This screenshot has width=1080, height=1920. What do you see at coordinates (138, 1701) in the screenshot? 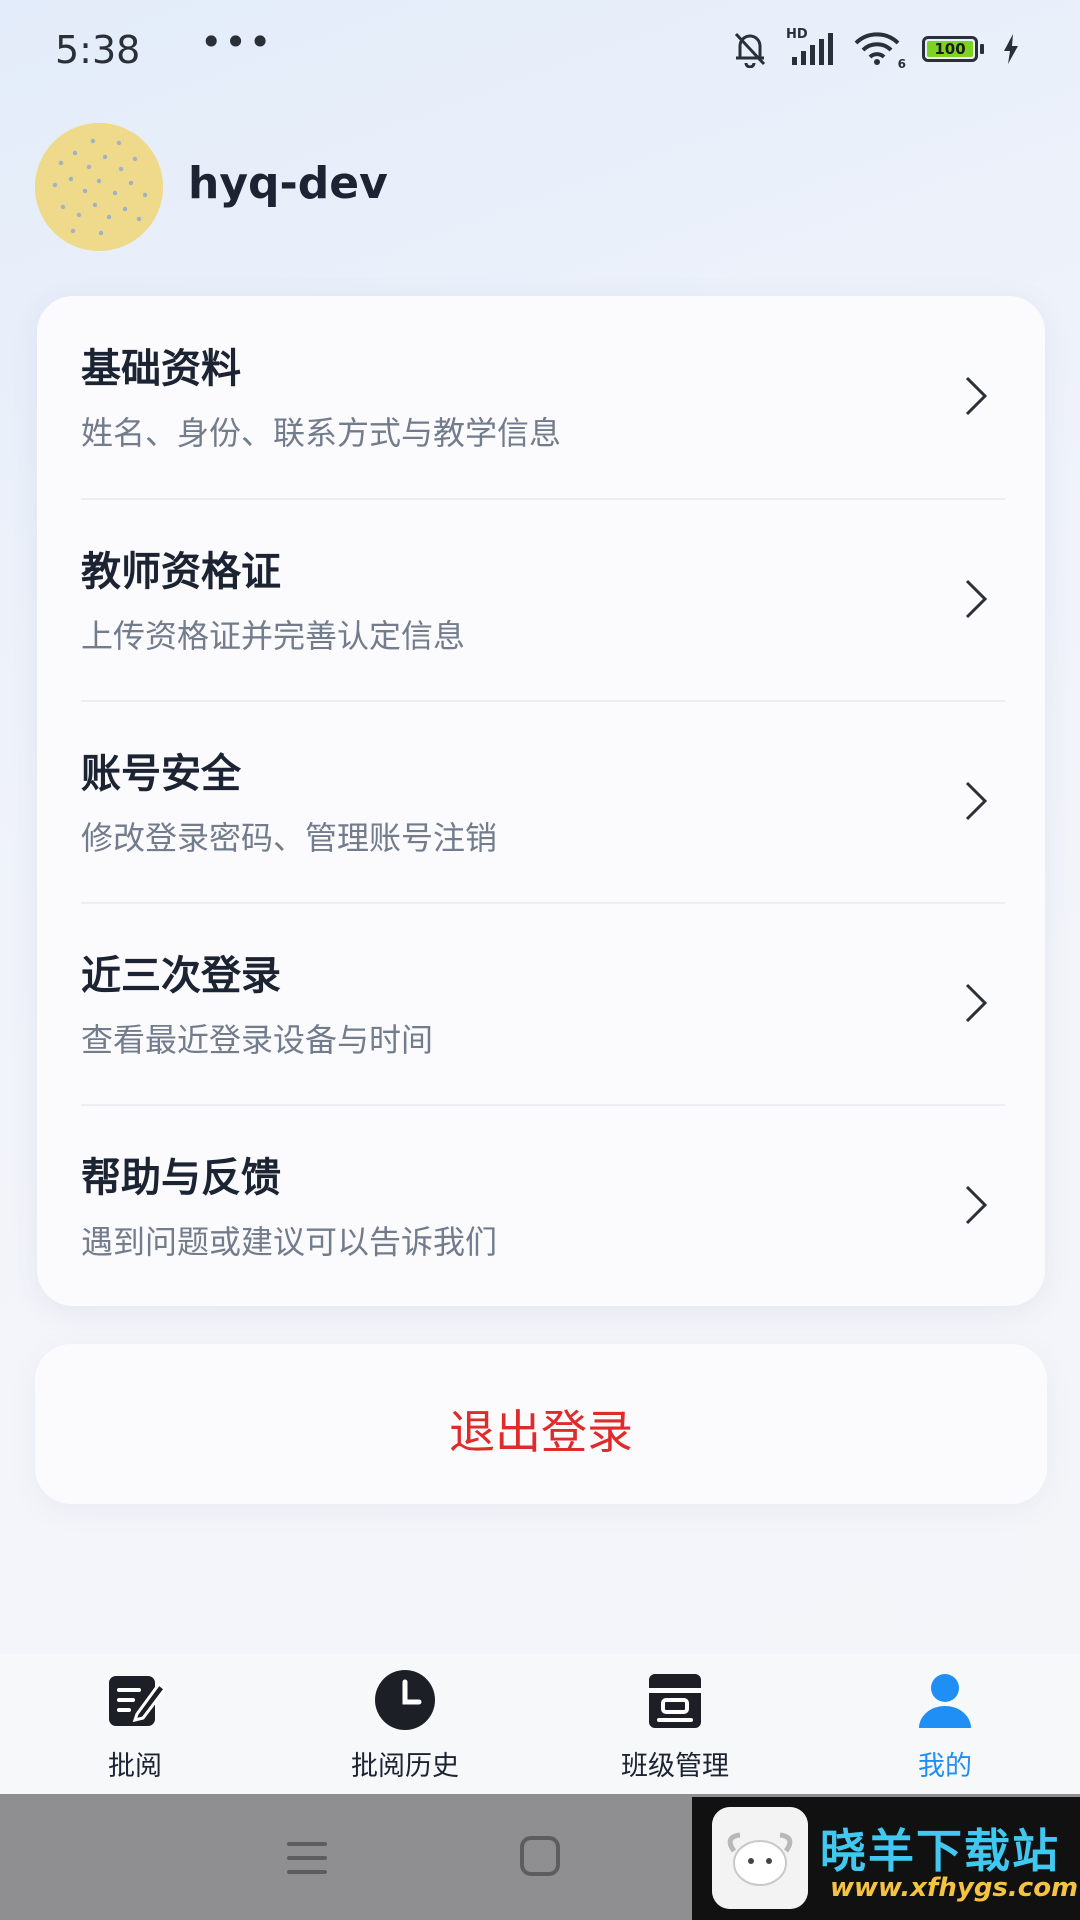
I see `edit-doc-icon` at bounding box center [138, 1701].